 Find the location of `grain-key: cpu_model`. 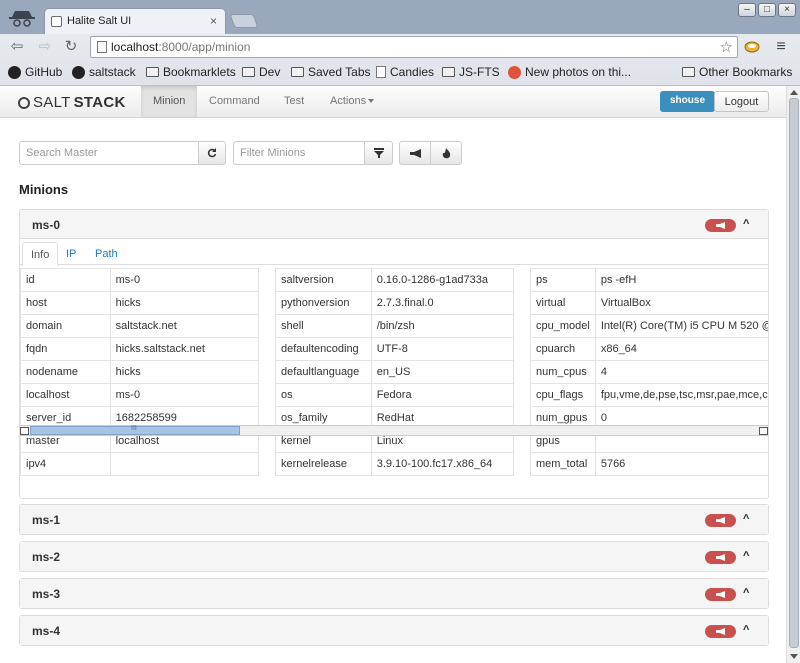

grain-key: cpu_model is located at coordinates (563, 326).